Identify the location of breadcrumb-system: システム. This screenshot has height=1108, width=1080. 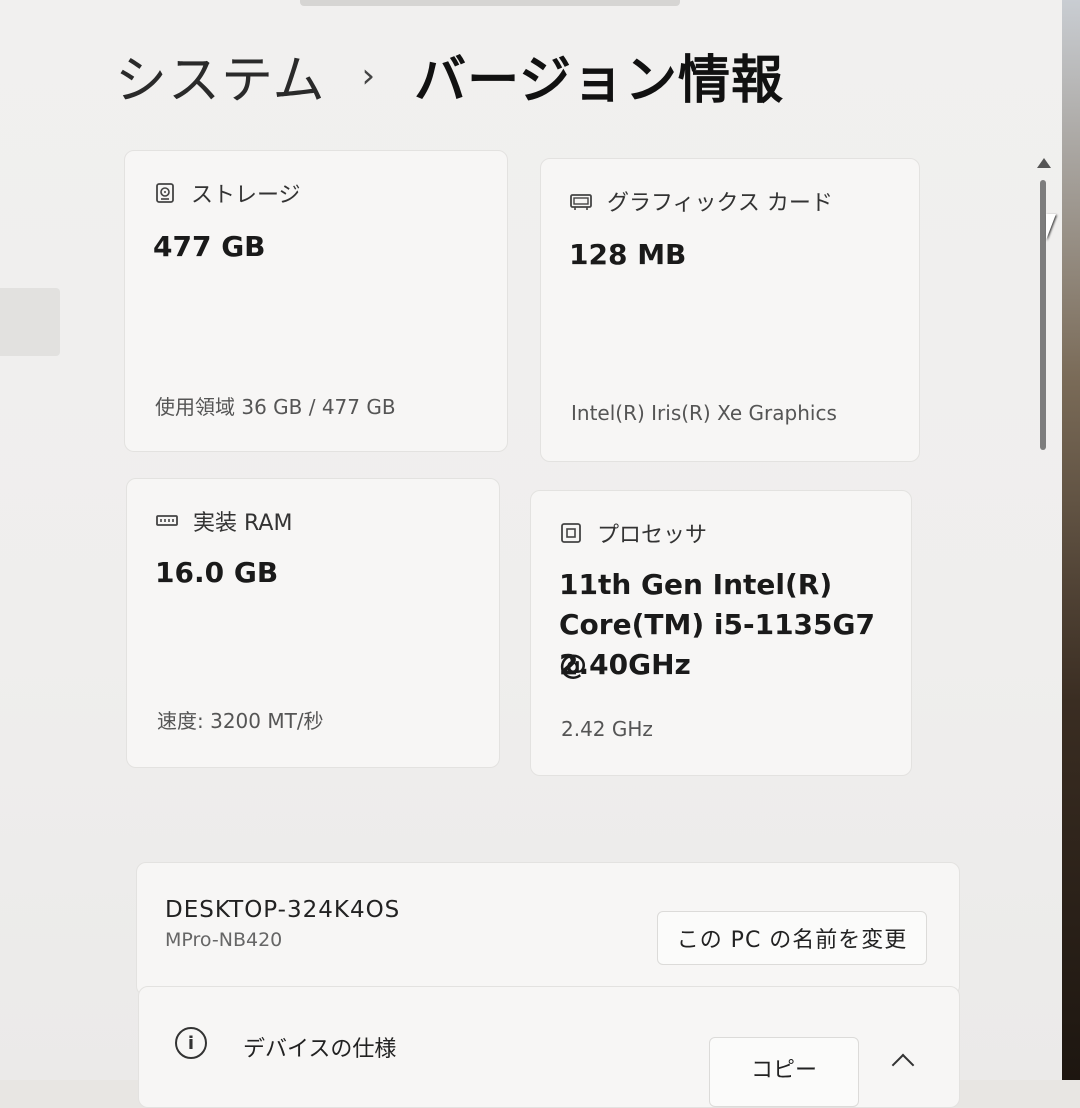
(220, 75).